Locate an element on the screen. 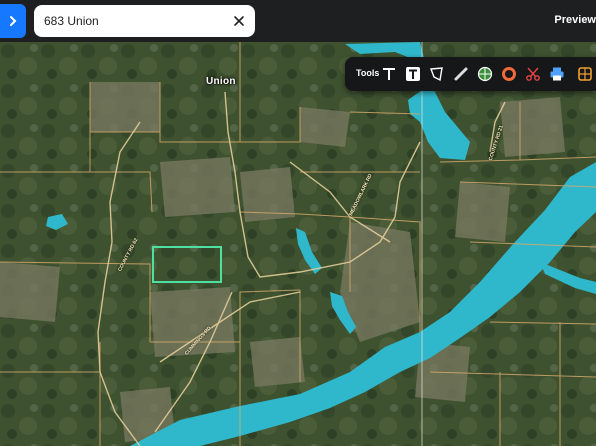 The image size is (596, 446). print-icon is located at coordinates (557, 74).